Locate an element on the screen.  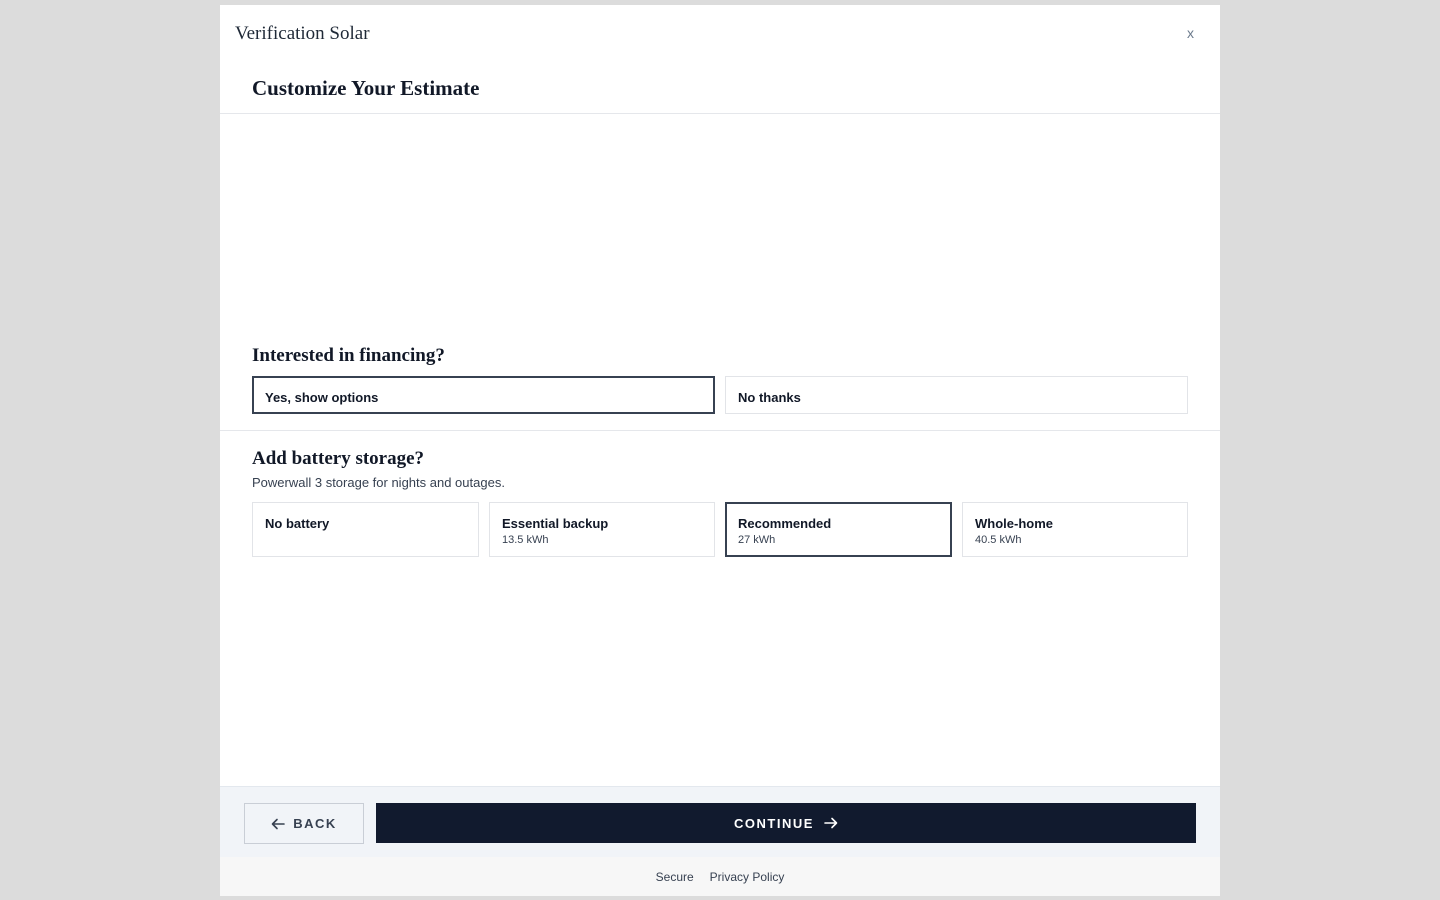
battery-option-none: No battery is located at coordinates (365, 529).